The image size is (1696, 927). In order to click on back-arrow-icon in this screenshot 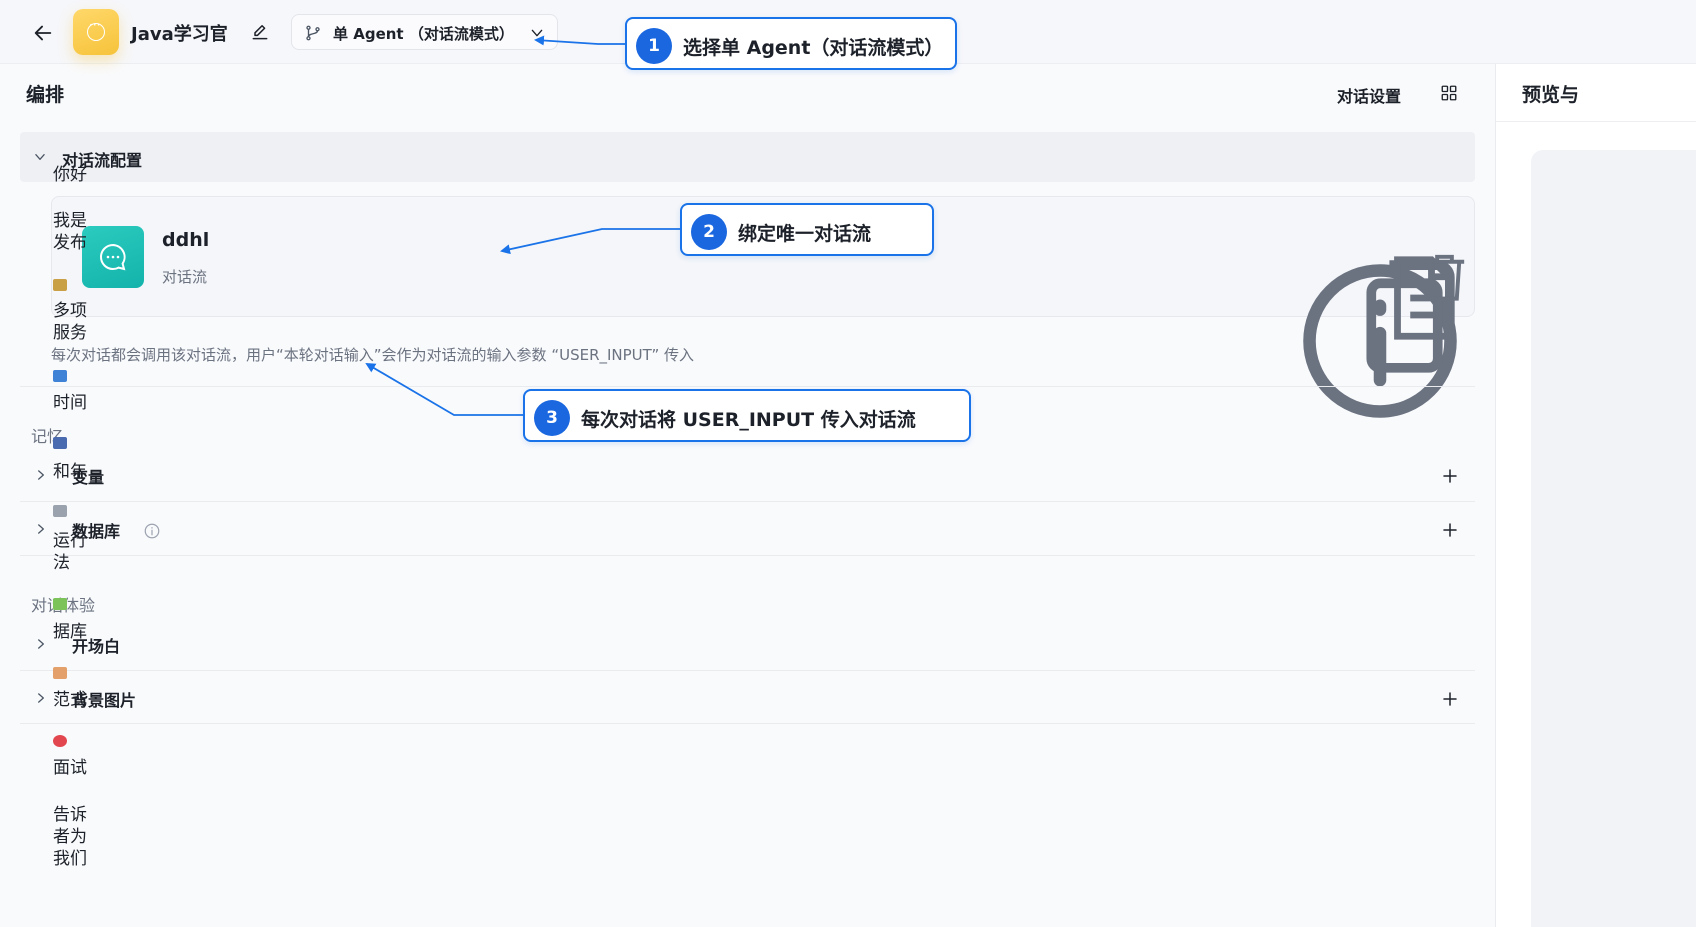, I will do `click(43, 33)`.